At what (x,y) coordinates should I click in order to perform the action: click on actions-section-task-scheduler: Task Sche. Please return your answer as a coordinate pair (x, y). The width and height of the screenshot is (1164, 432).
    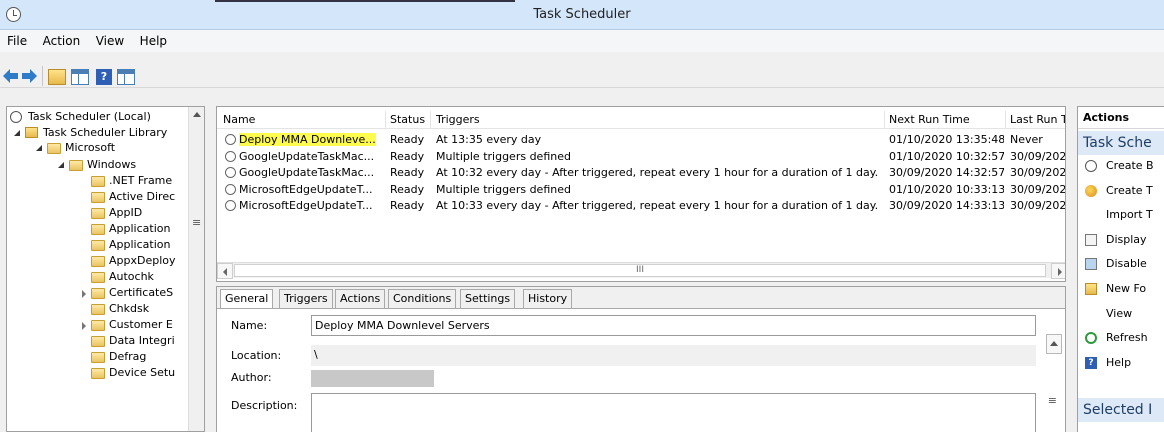
    Looking at the image, I should click on (1121, 143).